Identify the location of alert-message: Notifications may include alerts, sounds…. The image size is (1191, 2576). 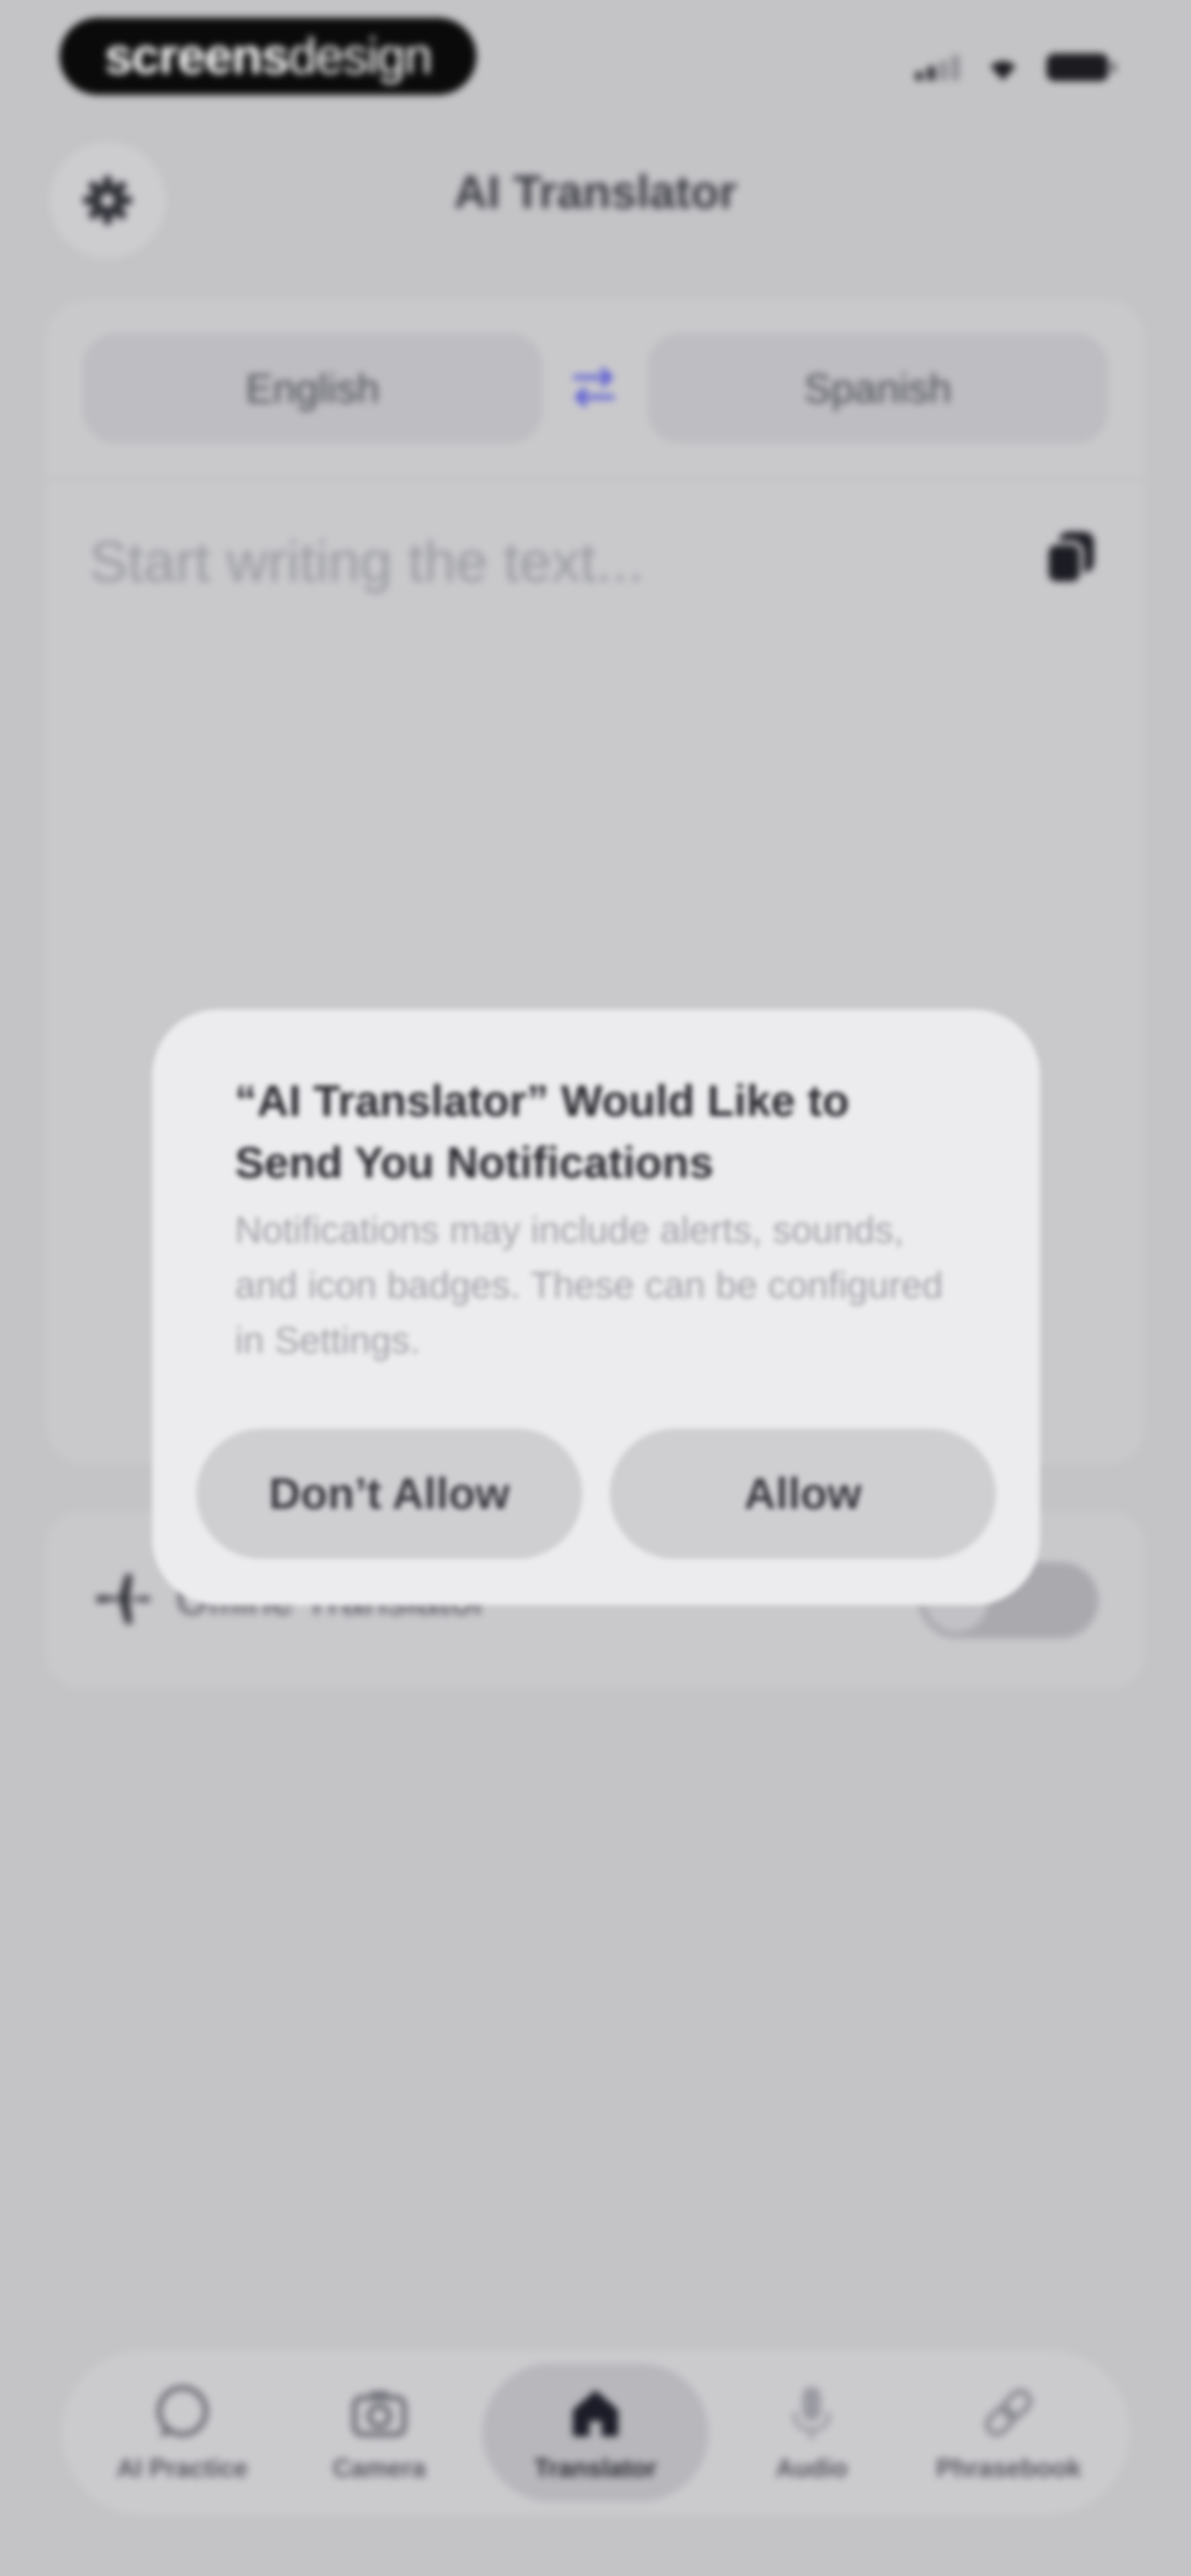
(589, 1285).